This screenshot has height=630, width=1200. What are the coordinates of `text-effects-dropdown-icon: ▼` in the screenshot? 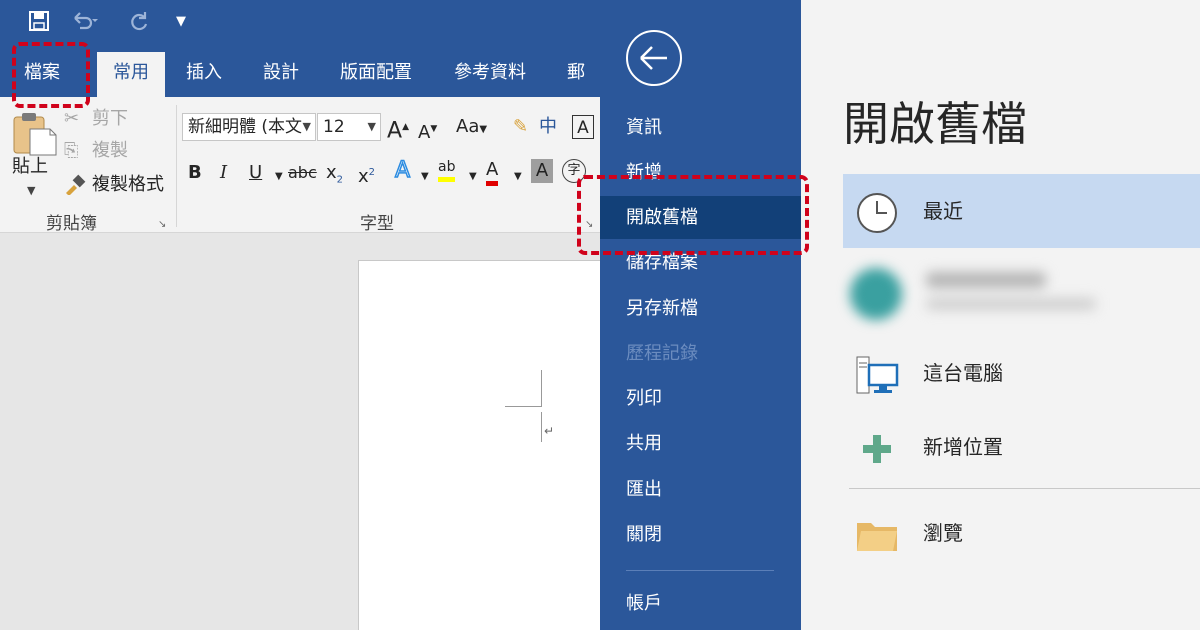 It's located at (425, 177).